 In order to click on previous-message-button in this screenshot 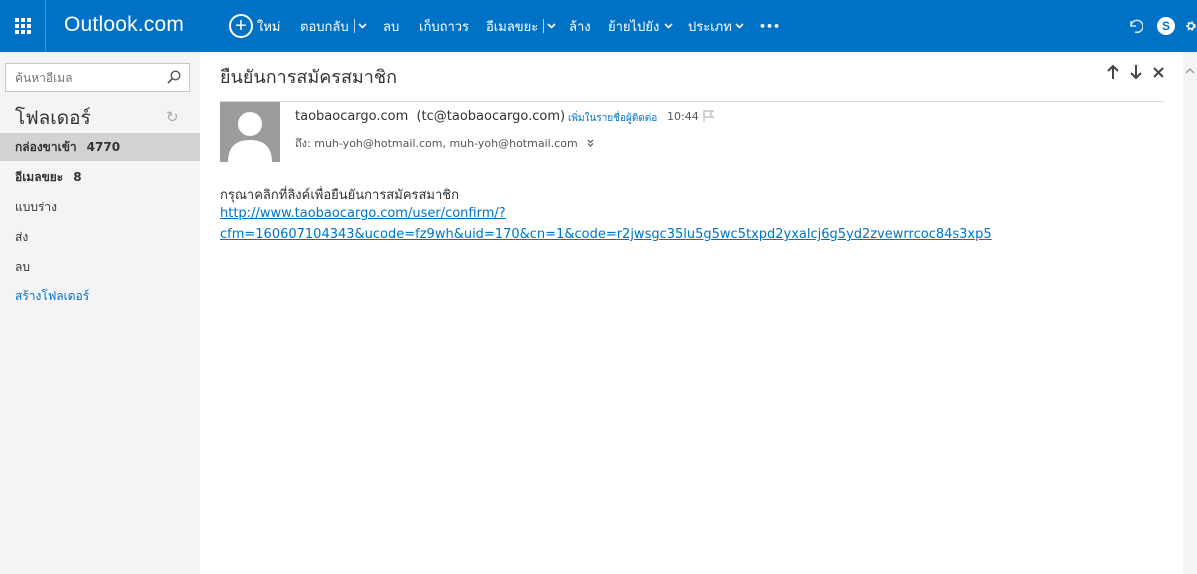, I will do `click(1113, 74)`.